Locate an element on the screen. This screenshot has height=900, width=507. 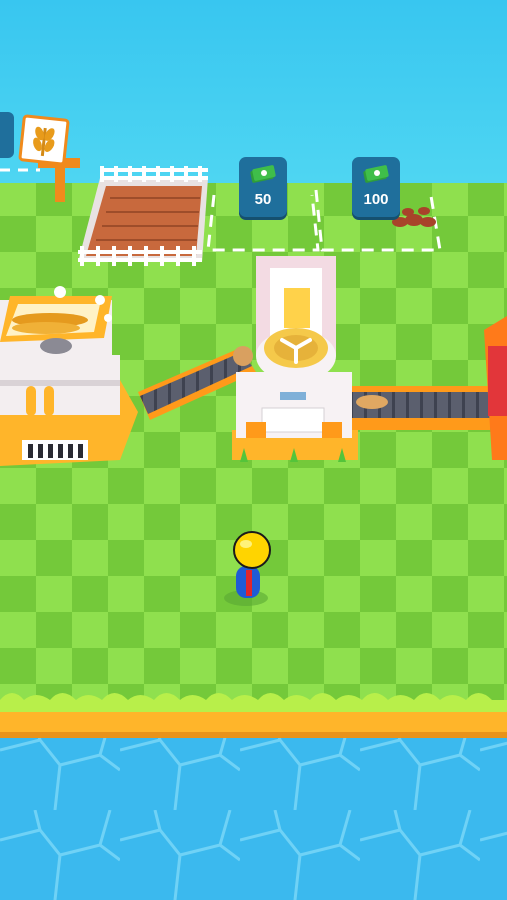
oven-icon is located at coordinates (497, 381).